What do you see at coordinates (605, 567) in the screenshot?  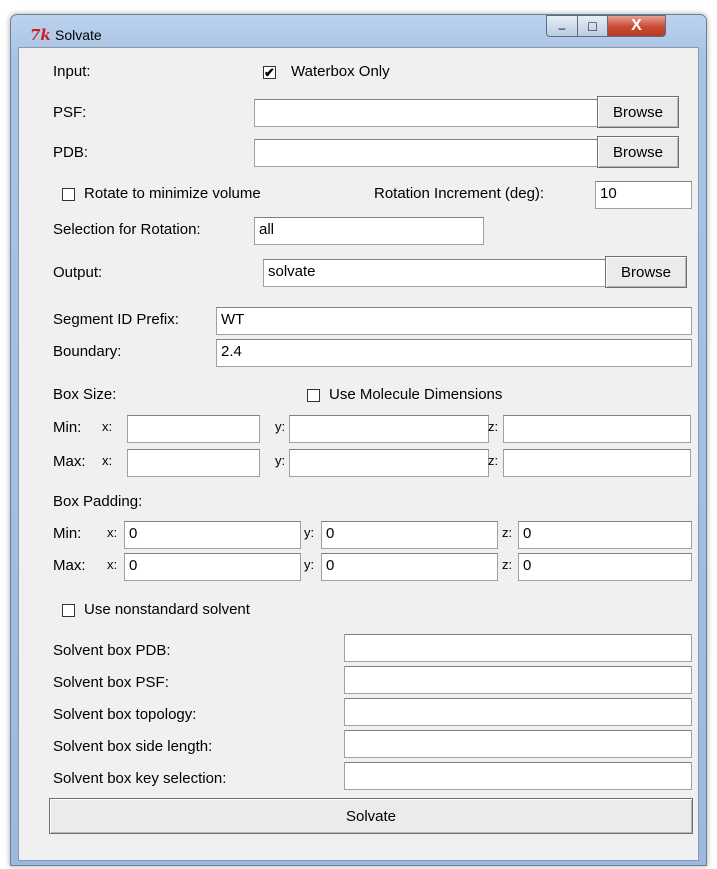 I see `box-padding-max-z-input: 0` at bounding box center [605, 567].